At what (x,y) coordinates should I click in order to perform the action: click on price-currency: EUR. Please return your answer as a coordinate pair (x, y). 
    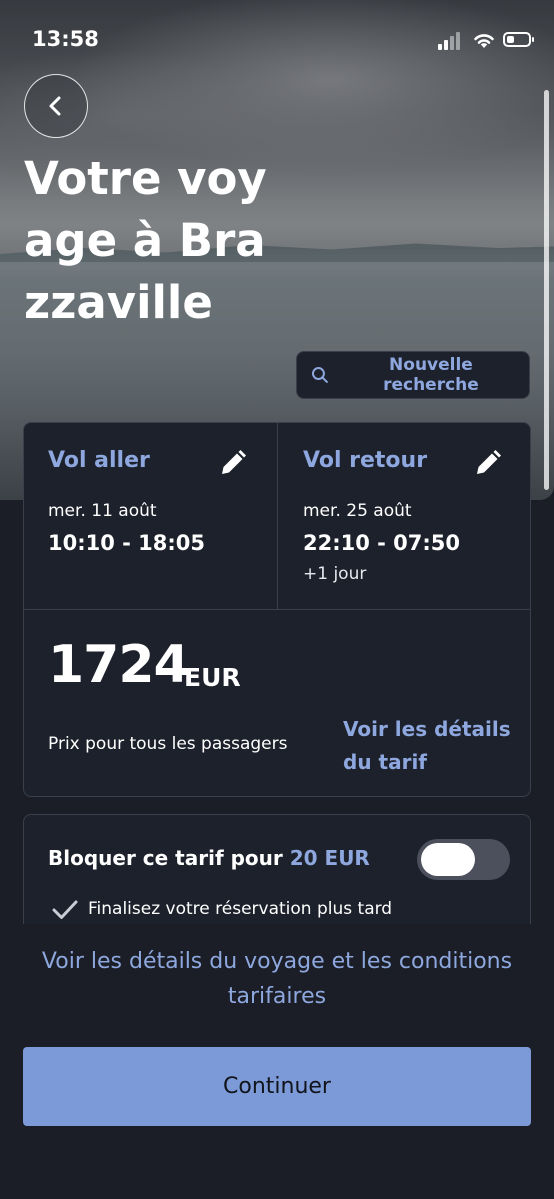
    Looking at the image, I should click on (212, 677).